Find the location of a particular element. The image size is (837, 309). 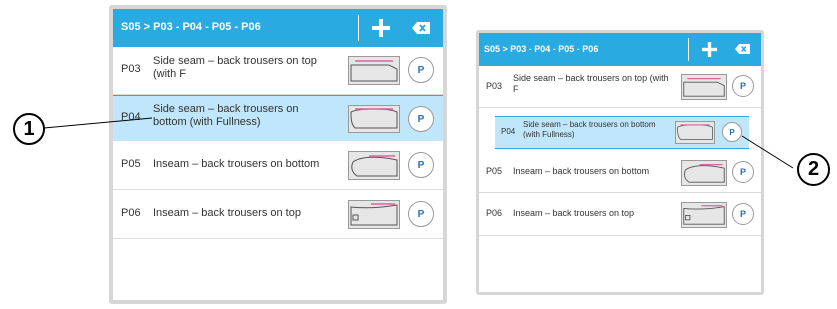

callout-2: 2 is located at coordinates (813, 169).